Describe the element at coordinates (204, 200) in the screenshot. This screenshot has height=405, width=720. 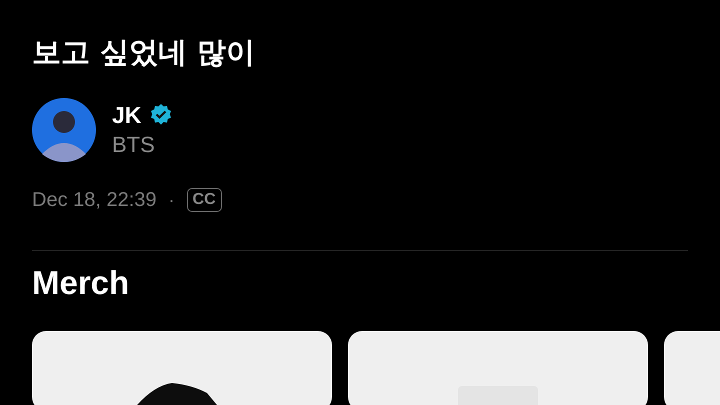
I see `caption-badge: CC` at that location.